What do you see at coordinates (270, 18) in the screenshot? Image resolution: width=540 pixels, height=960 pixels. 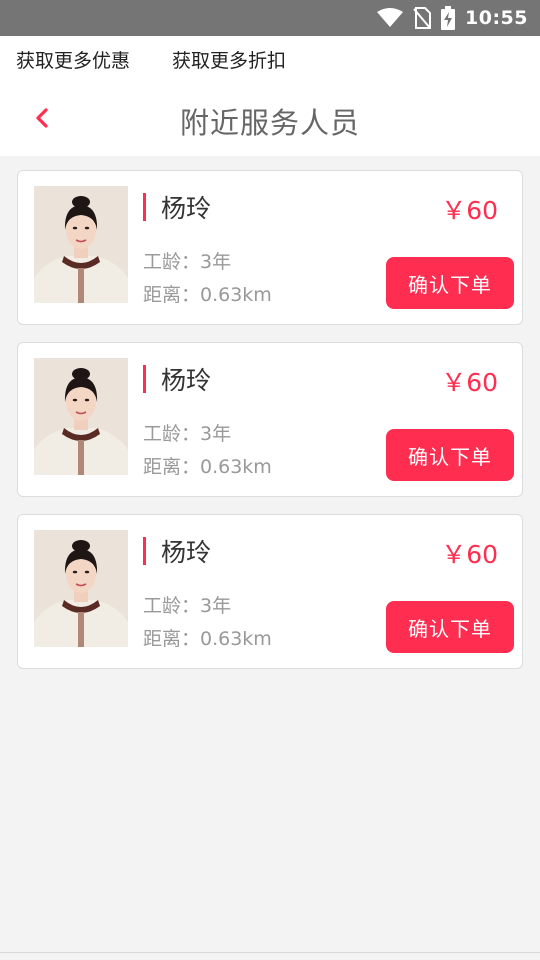 I see `status-bar: 10:55` at bounding box center [270, 18].